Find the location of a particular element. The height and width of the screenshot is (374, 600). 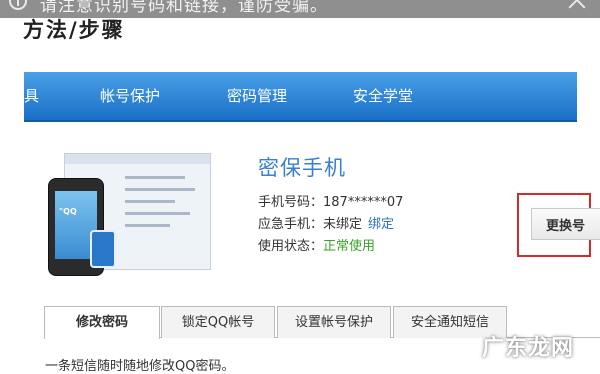

tab-lock-qq: 锁定QQ帐号 is located at coordinates (218, 322).